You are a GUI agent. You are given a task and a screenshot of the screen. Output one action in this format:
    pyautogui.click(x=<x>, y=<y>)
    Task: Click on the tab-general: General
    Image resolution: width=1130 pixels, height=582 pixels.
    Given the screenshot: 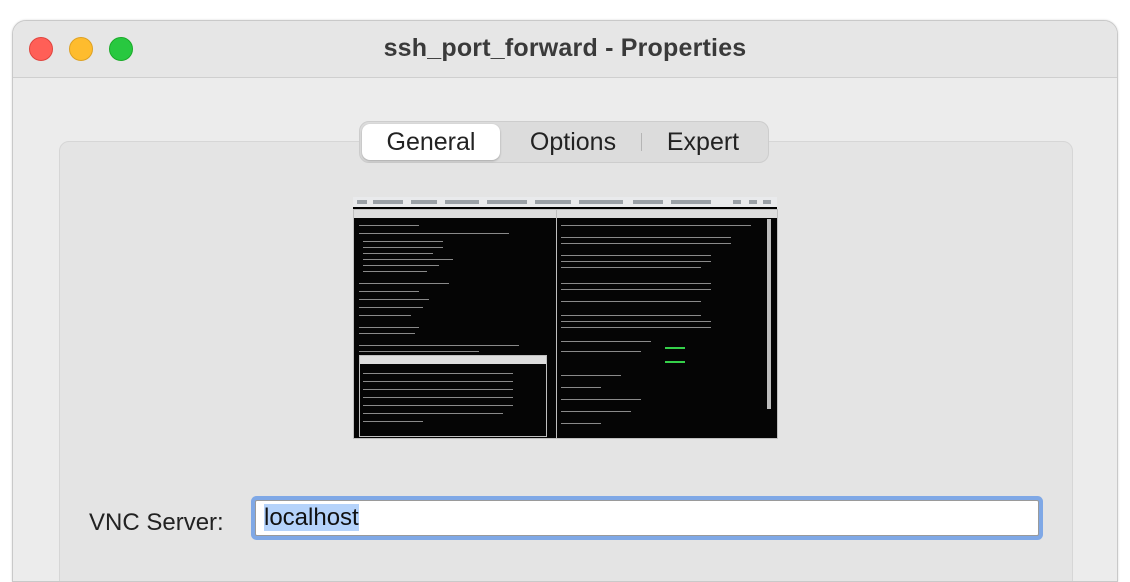 What is the action you would take?
    pyautogui.click(x=431, y=142)
    